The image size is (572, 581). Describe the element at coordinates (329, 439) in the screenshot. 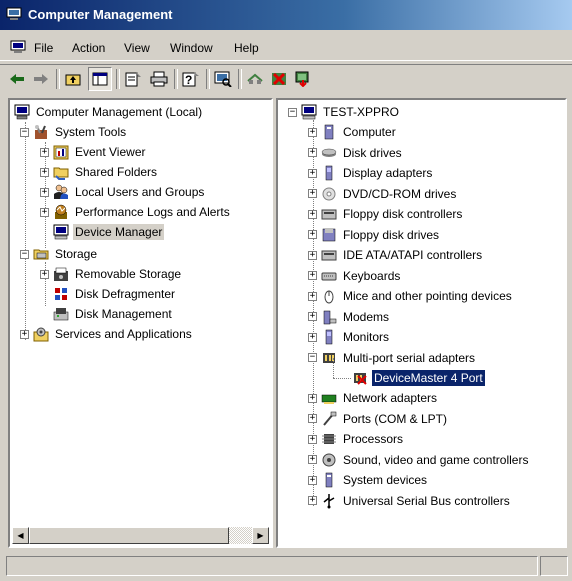

I see `processors-icon` at that location.